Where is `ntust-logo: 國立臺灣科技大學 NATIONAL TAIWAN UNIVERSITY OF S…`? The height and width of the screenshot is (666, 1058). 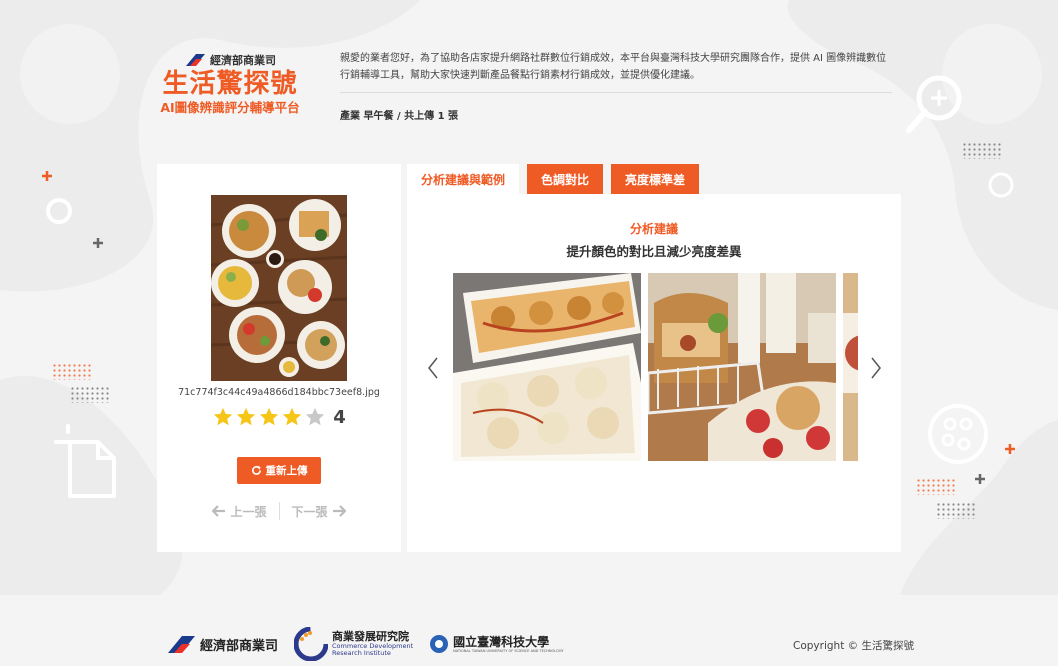 ntust-logo: 國立臺灣科技大學 NATIONAL TAIWAN UNIVERSITY OF S… is located at coordinates (496, 644).